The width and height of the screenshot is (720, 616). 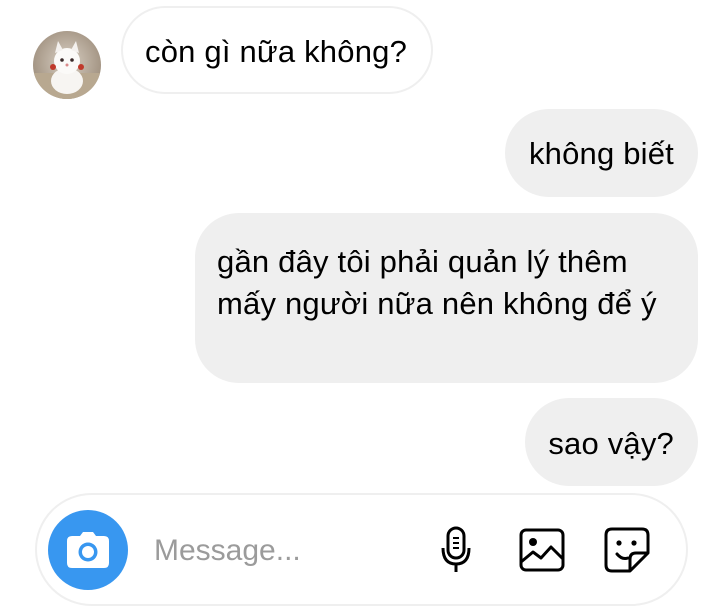 I want to click on sticker-icon, so click(x=627, y=550).